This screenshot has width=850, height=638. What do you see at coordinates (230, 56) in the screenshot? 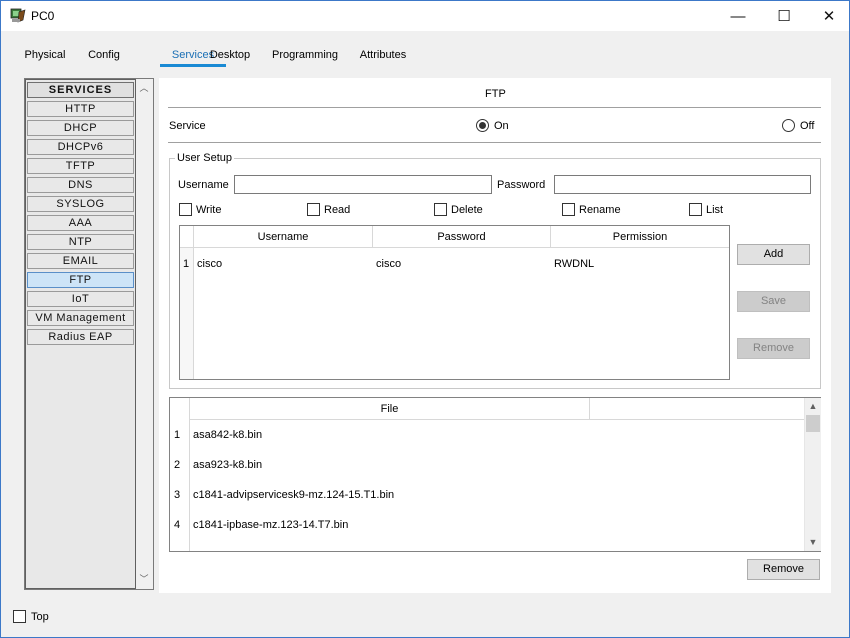
I see `tab-desktop: Desktop` at bounding box center [230, 56].